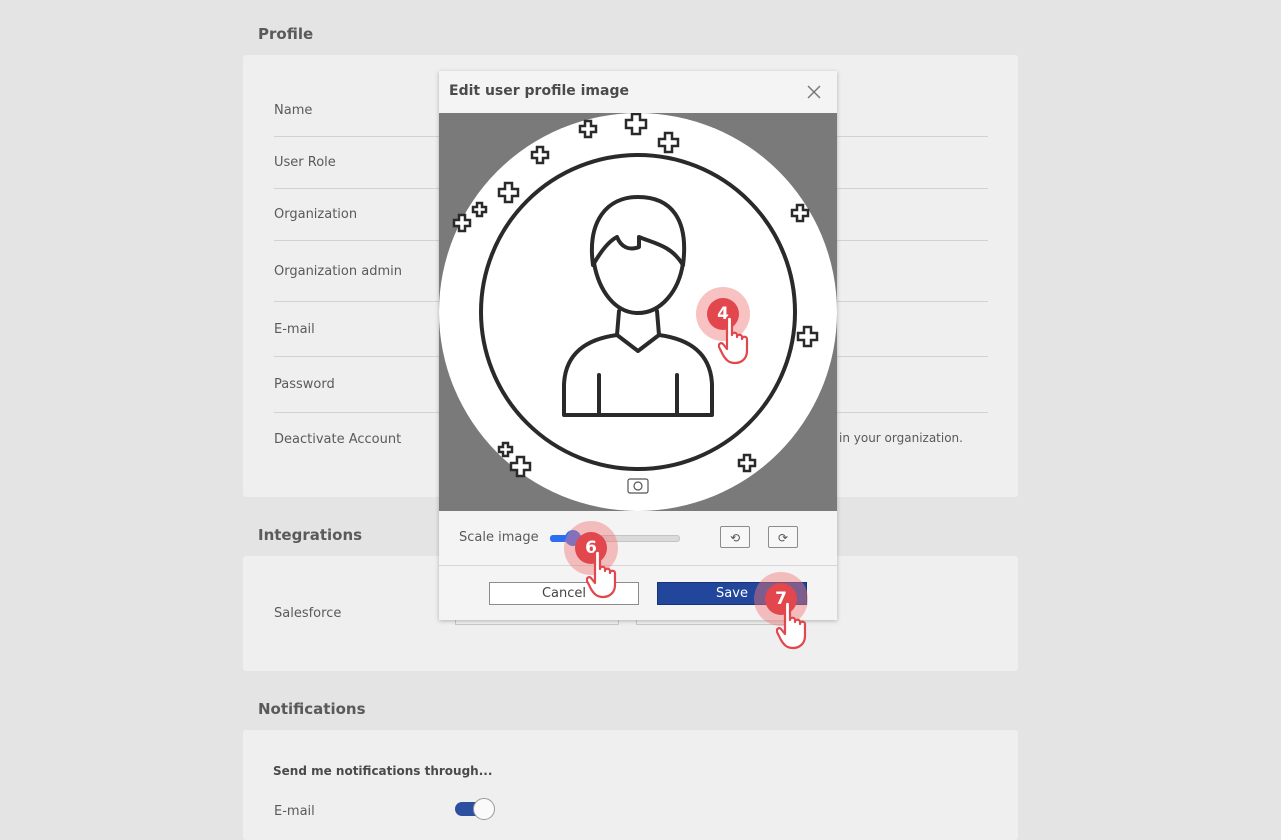 The image size is (1281, 840). What do you see at coordinates (293, 110) in the screenshot?
I see `row-label: Name` at bounding box center [293, 110].